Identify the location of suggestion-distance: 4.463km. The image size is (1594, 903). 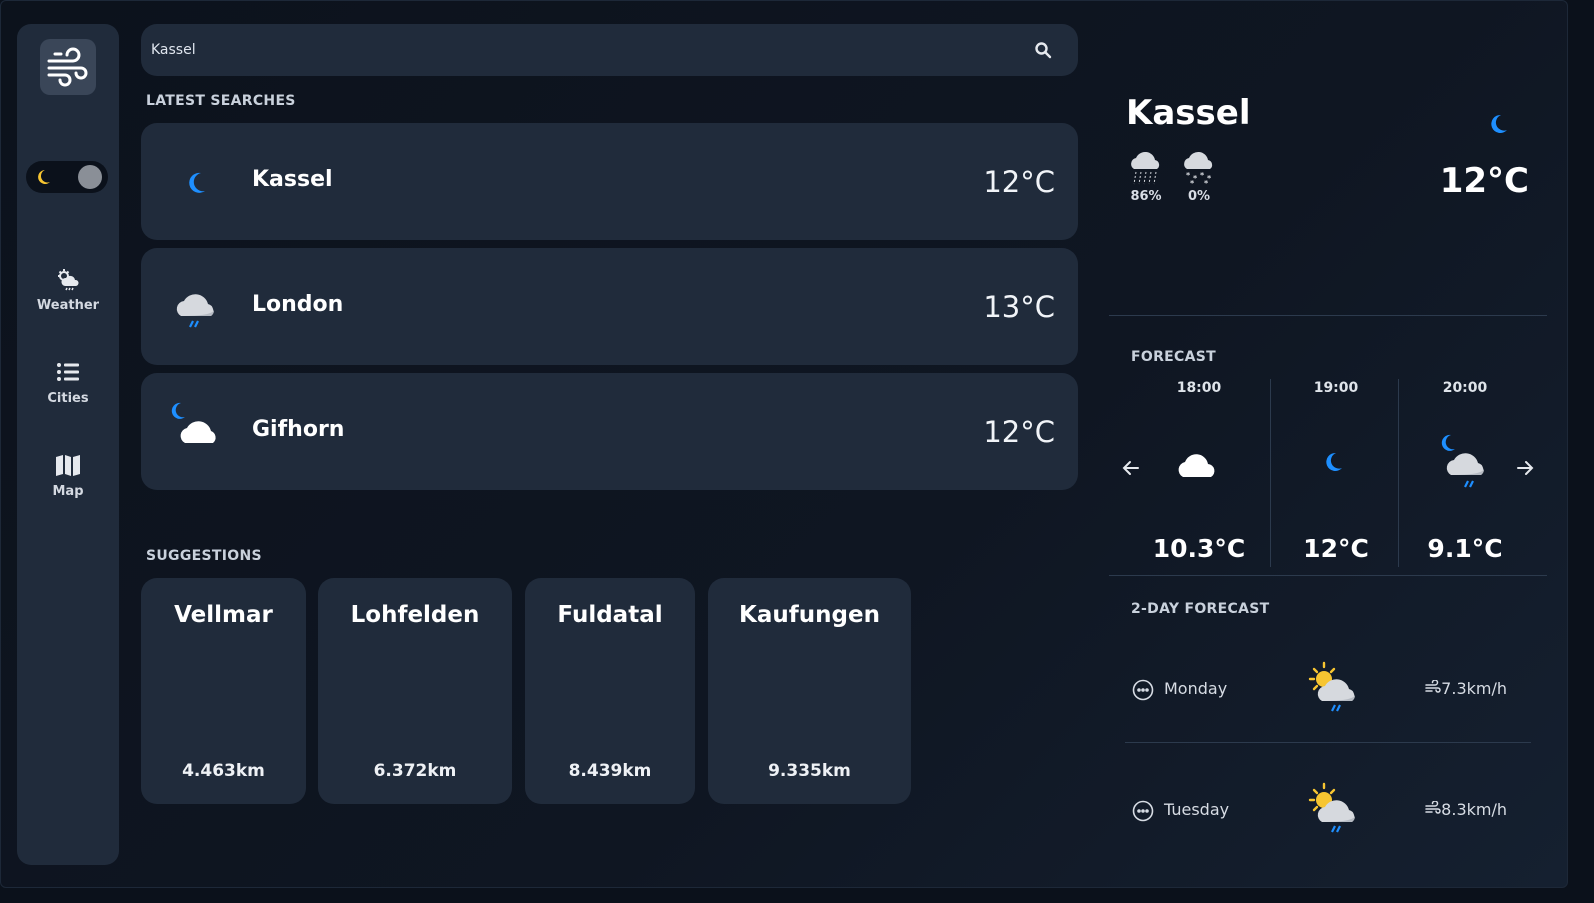
(223, 771).